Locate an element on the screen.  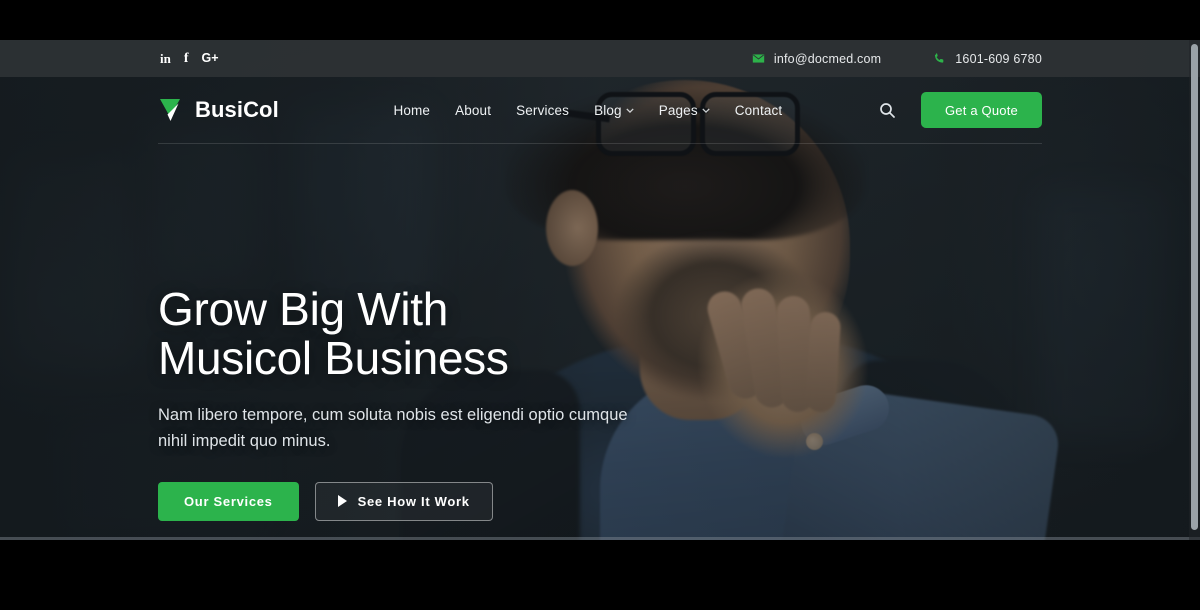
hero-cta-group: Our Services See How It Work is located at coordinates (508, 501).